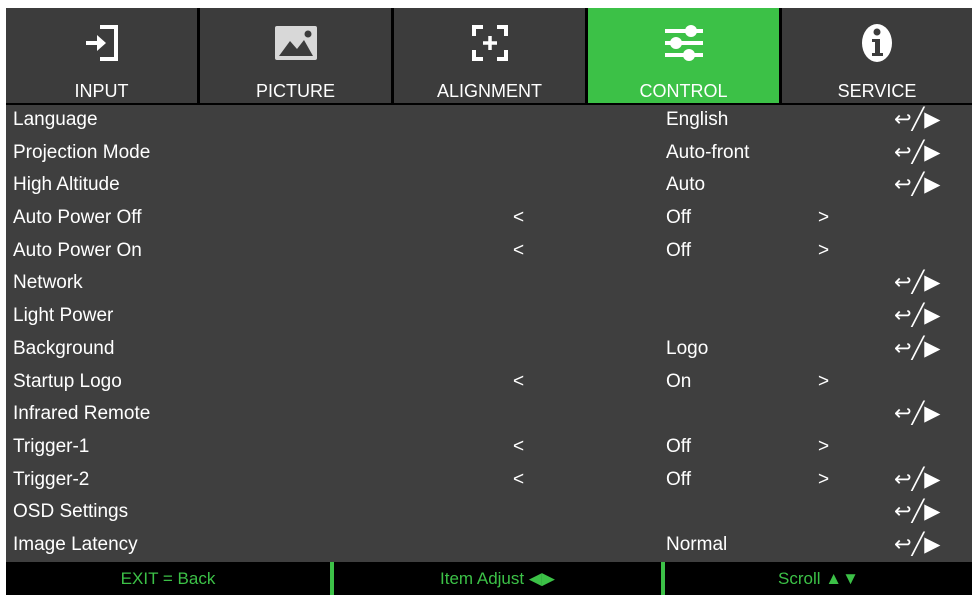 This screenshot has width=978, height=601. I want to click on menu-row-infrared-remote: Infrared Remote ↩╱▶, so click(489, 415).